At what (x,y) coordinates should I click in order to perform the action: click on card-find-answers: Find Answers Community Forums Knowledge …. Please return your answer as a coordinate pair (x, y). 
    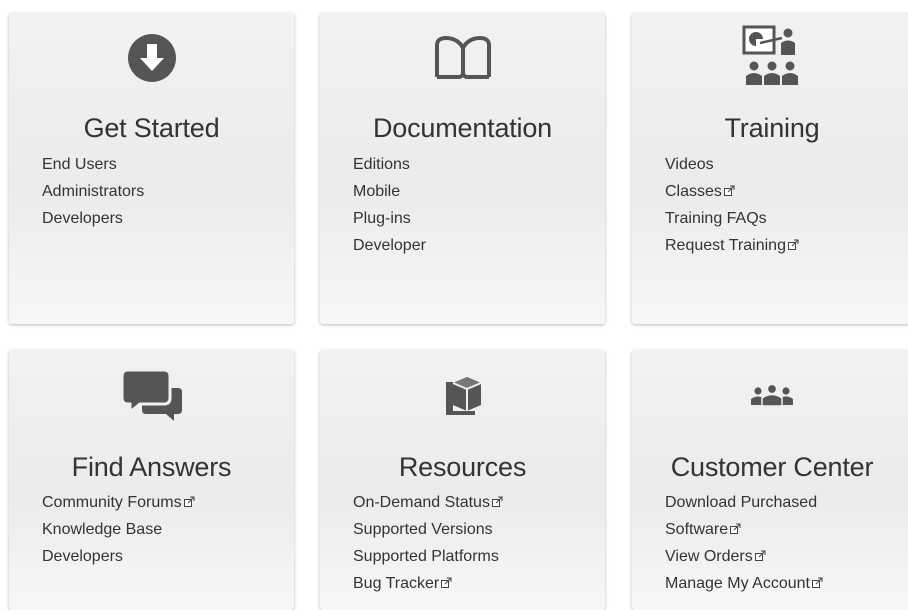
    Looking at the image, I should click on (151, 480).